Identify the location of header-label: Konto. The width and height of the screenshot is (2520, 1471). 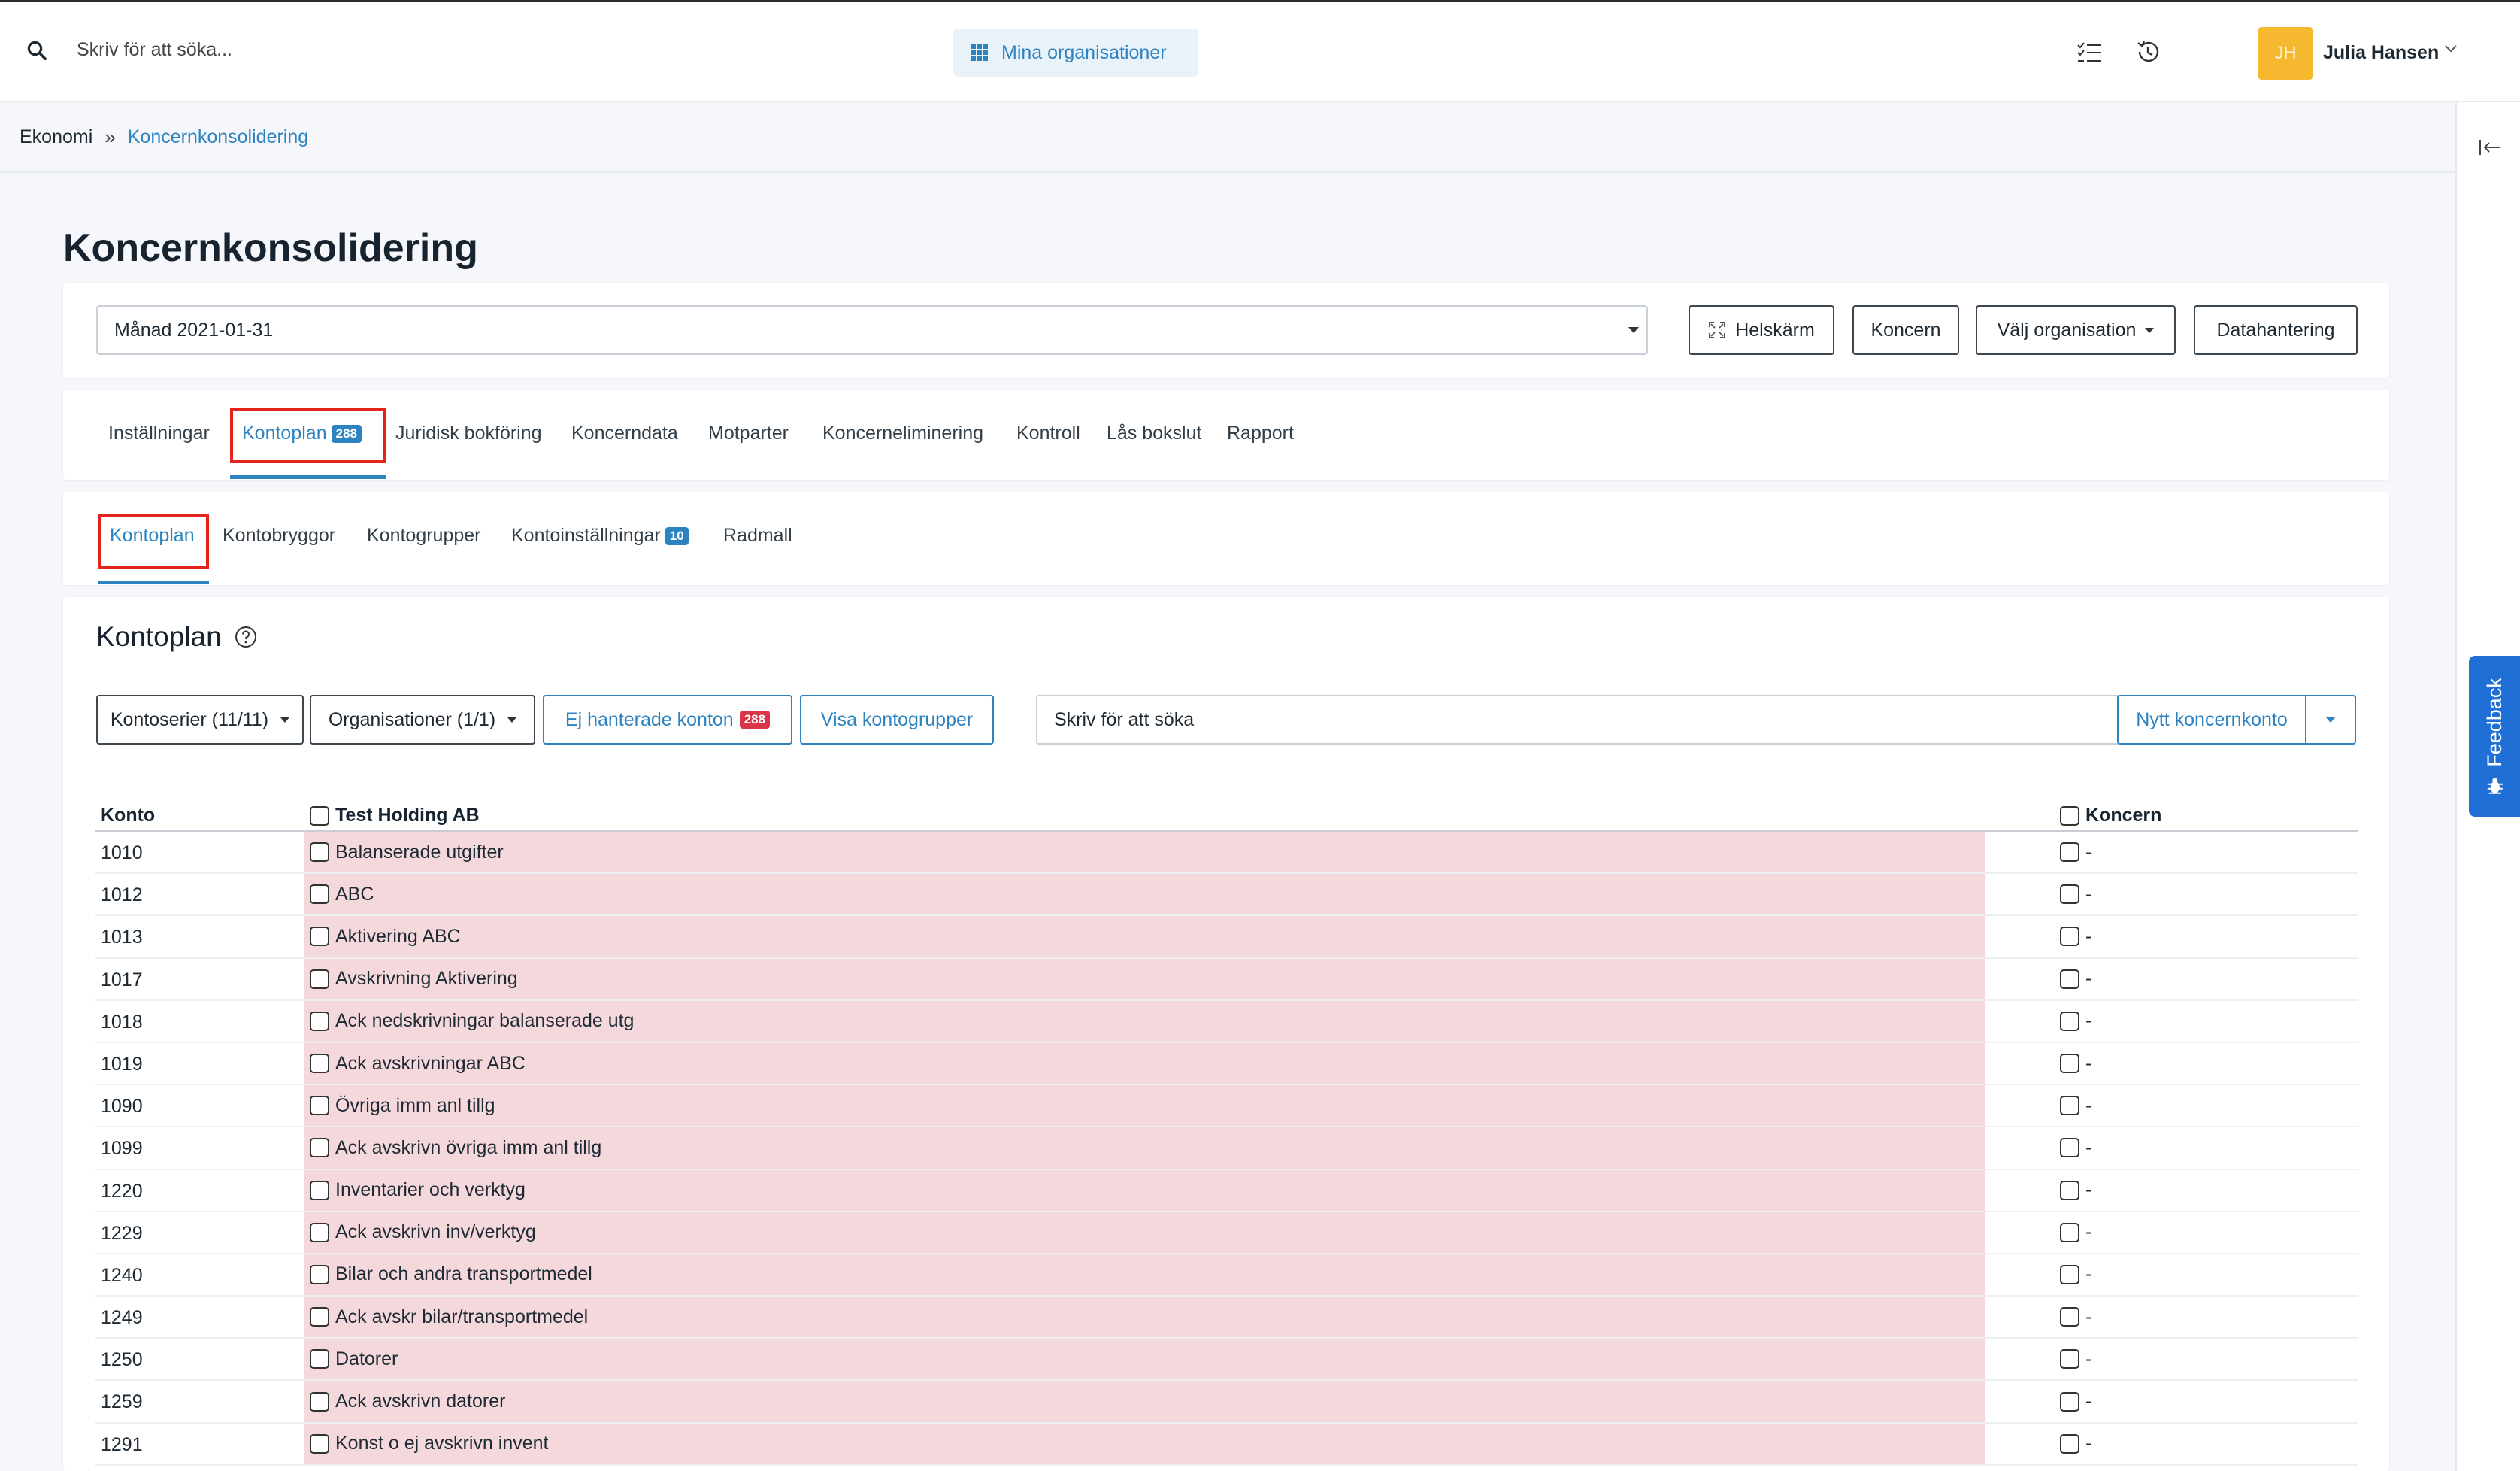
(128, 815).